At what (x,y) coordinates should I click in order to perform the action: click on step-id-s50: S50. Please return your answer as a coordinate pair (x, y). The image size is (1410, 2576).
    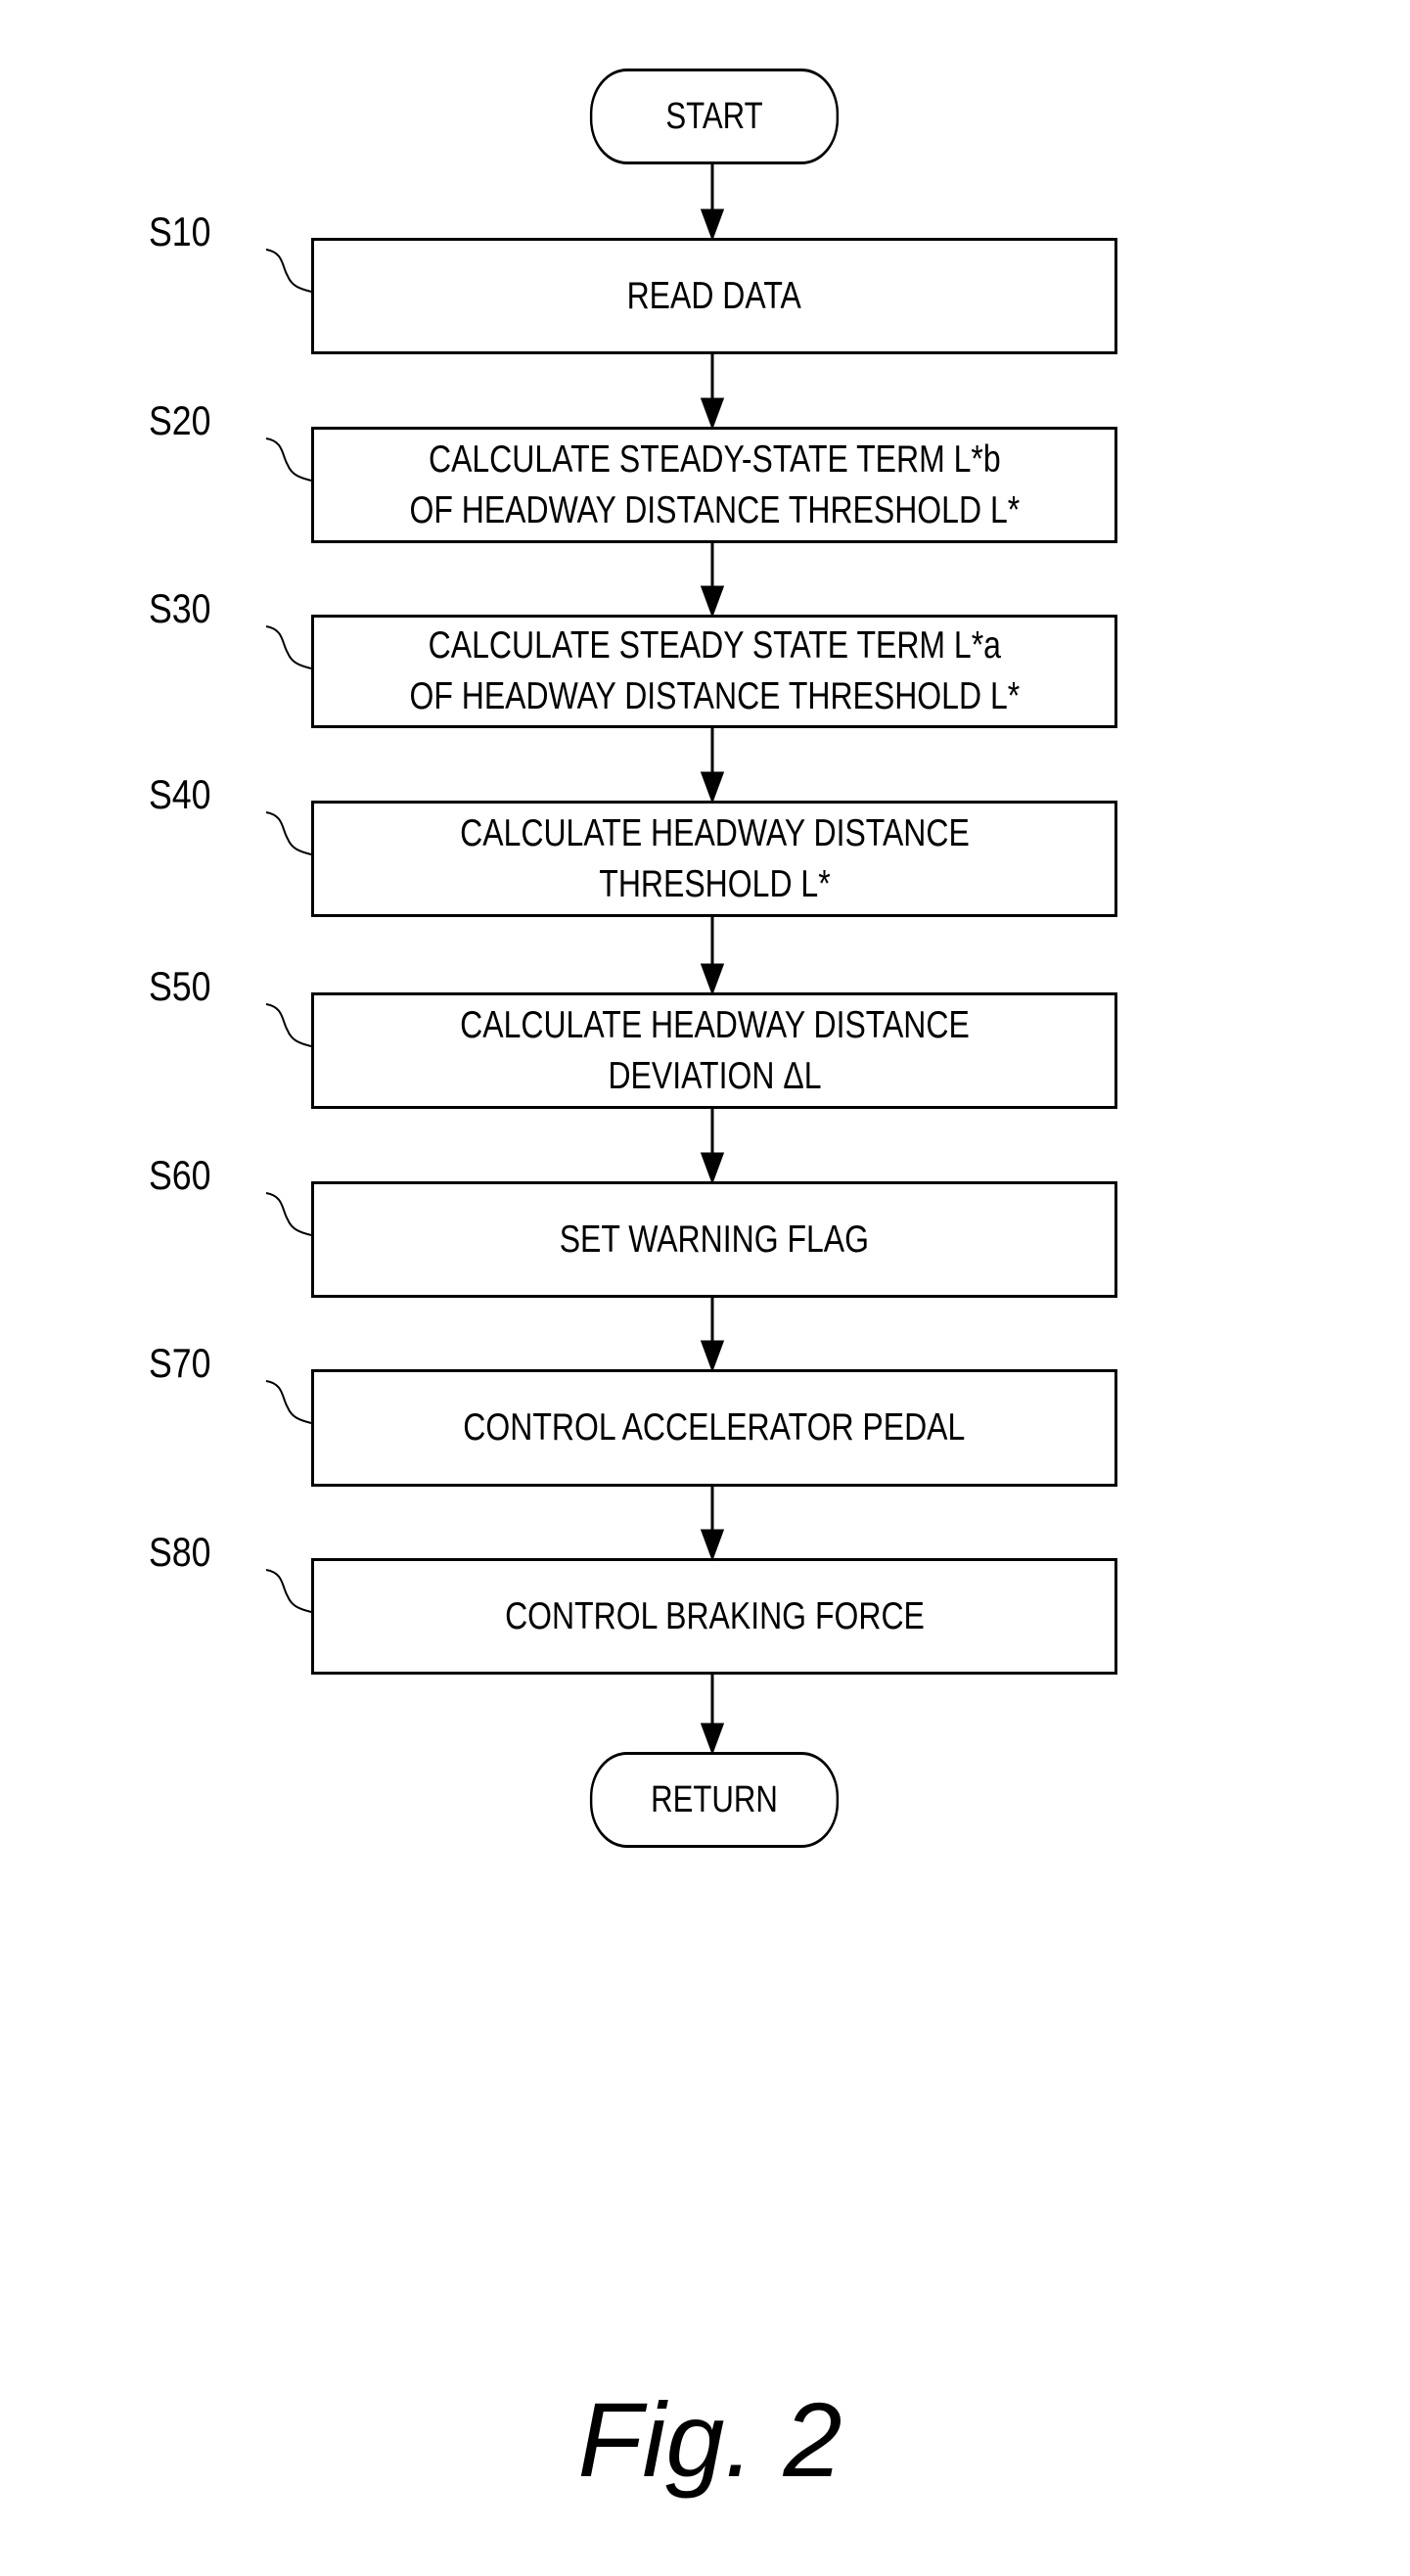
    Looking at the image, I should click on (180, 986).